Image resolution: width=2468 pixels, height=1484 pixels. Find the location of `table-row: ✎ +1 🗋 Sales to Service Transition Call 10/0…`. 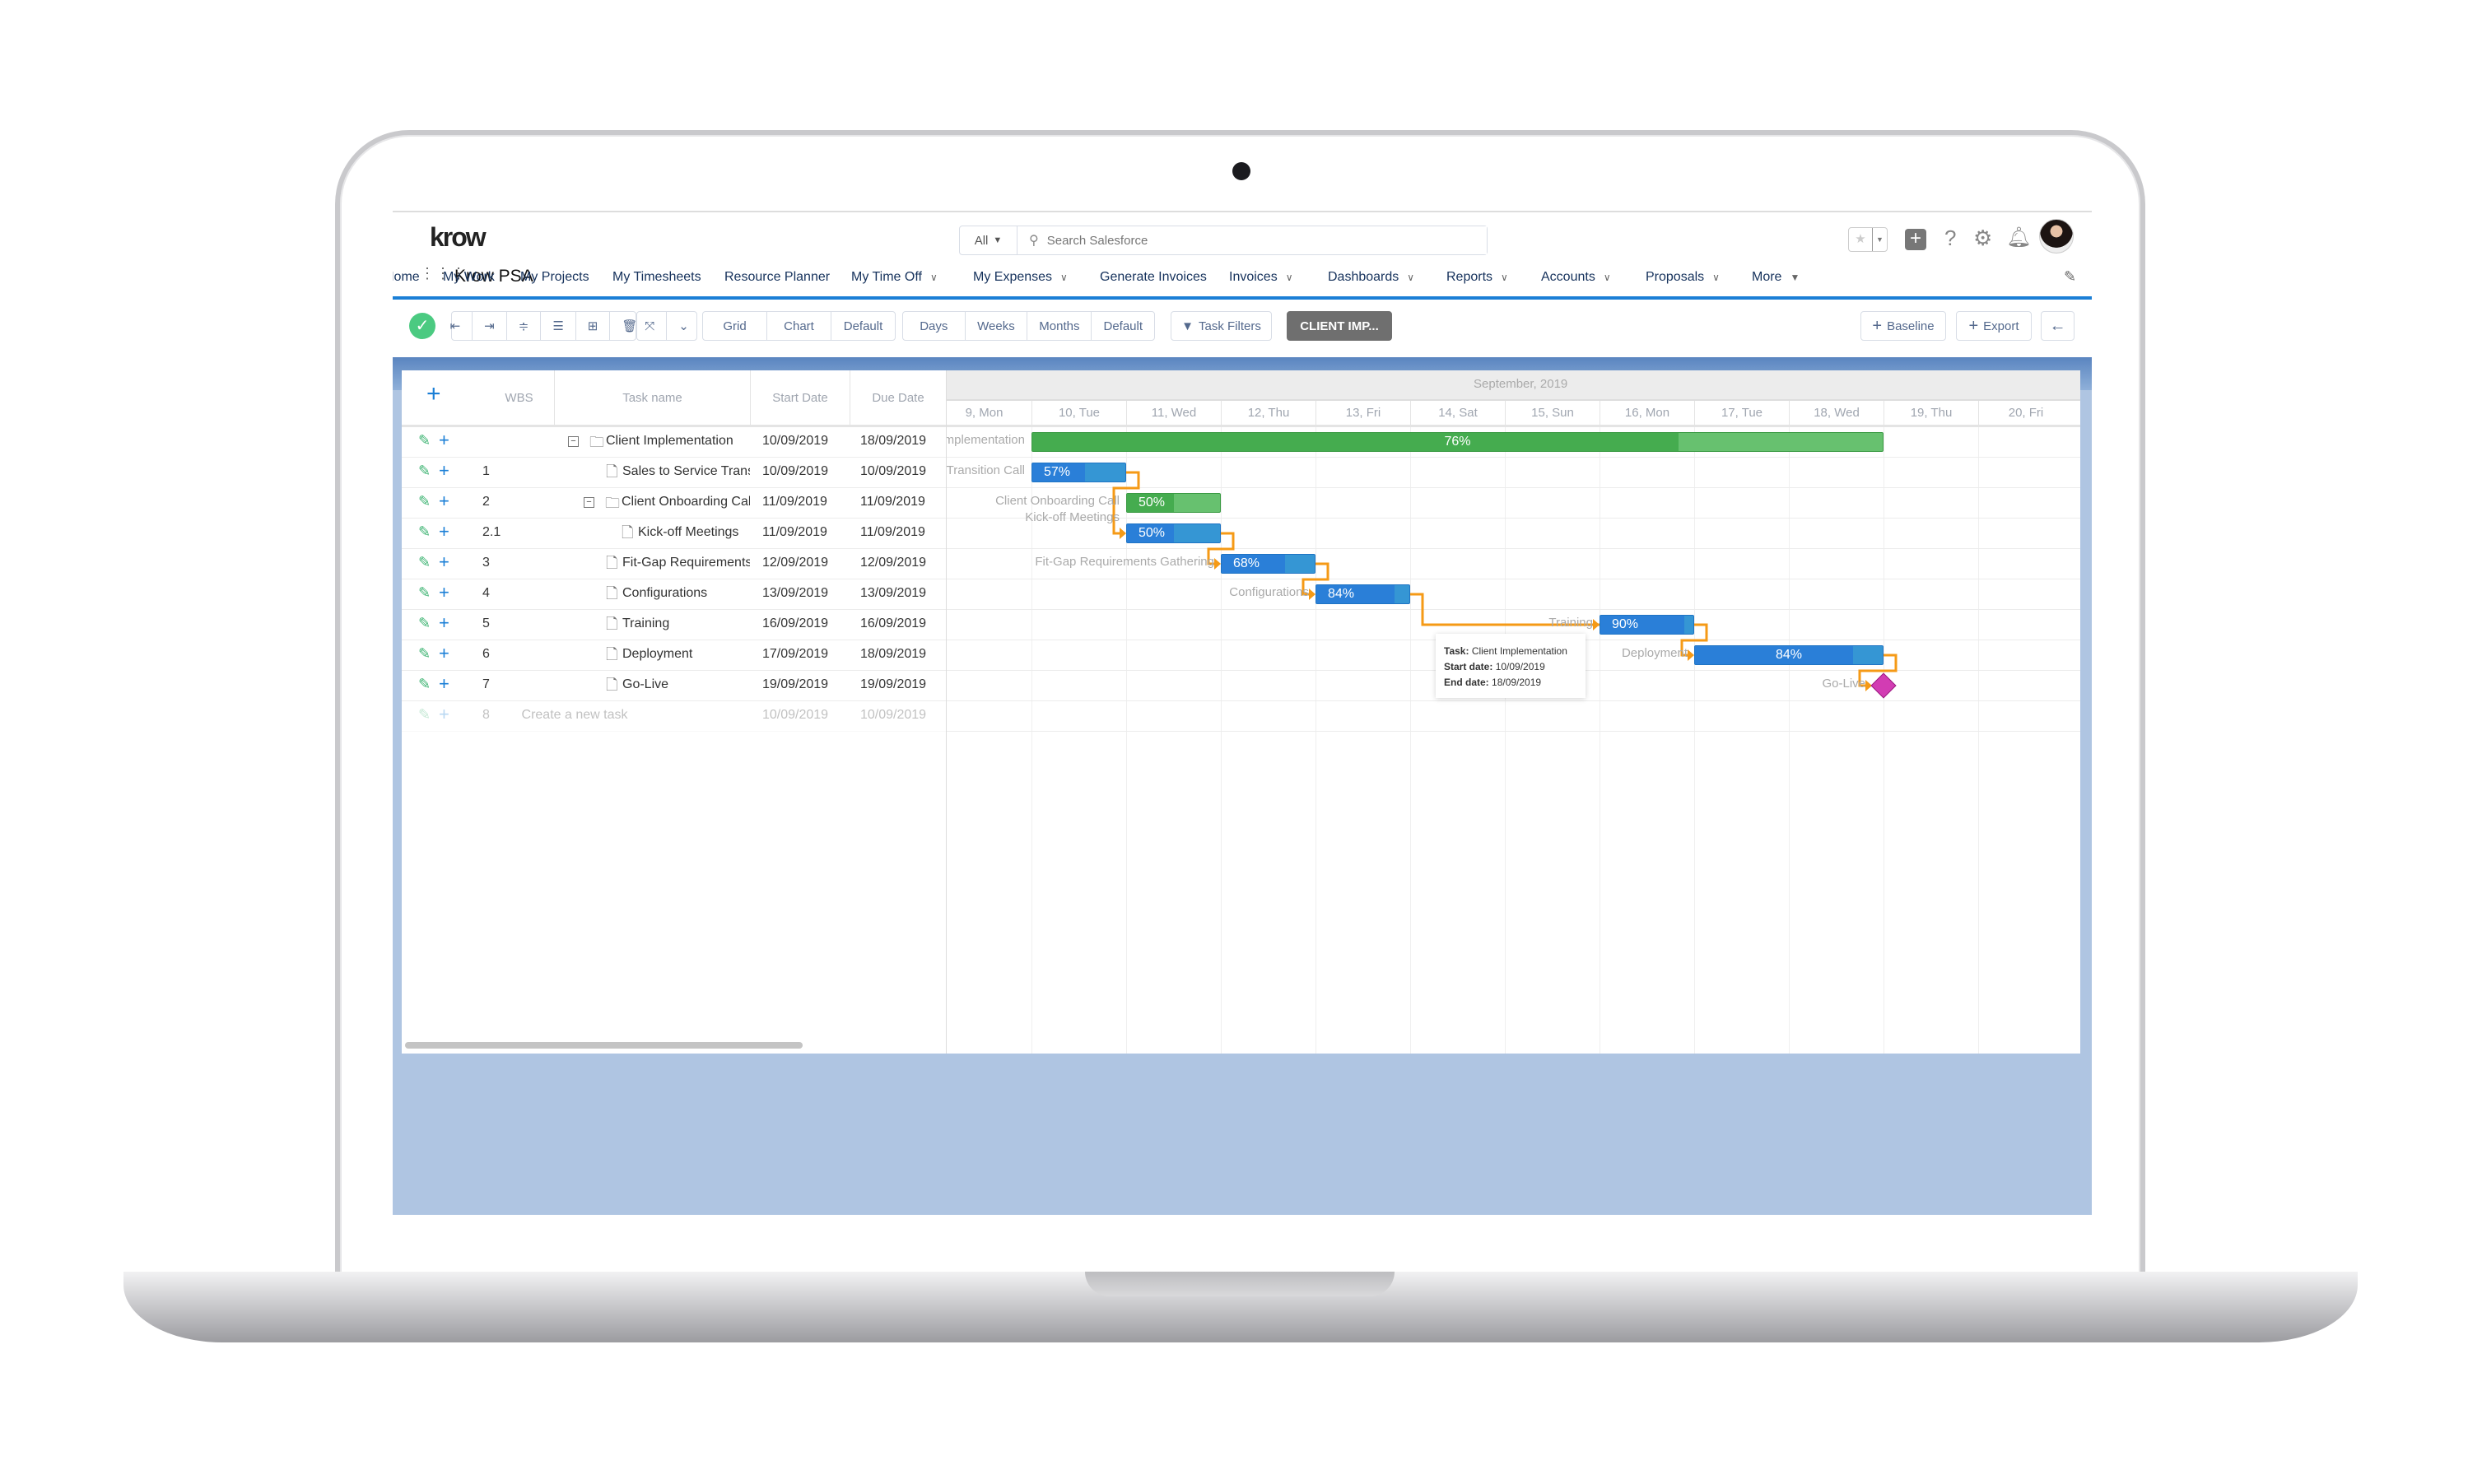

table-row: ✎ +1 🗋 Sales to Service Transition Call 10/0… is located at coordinates (674, 473).